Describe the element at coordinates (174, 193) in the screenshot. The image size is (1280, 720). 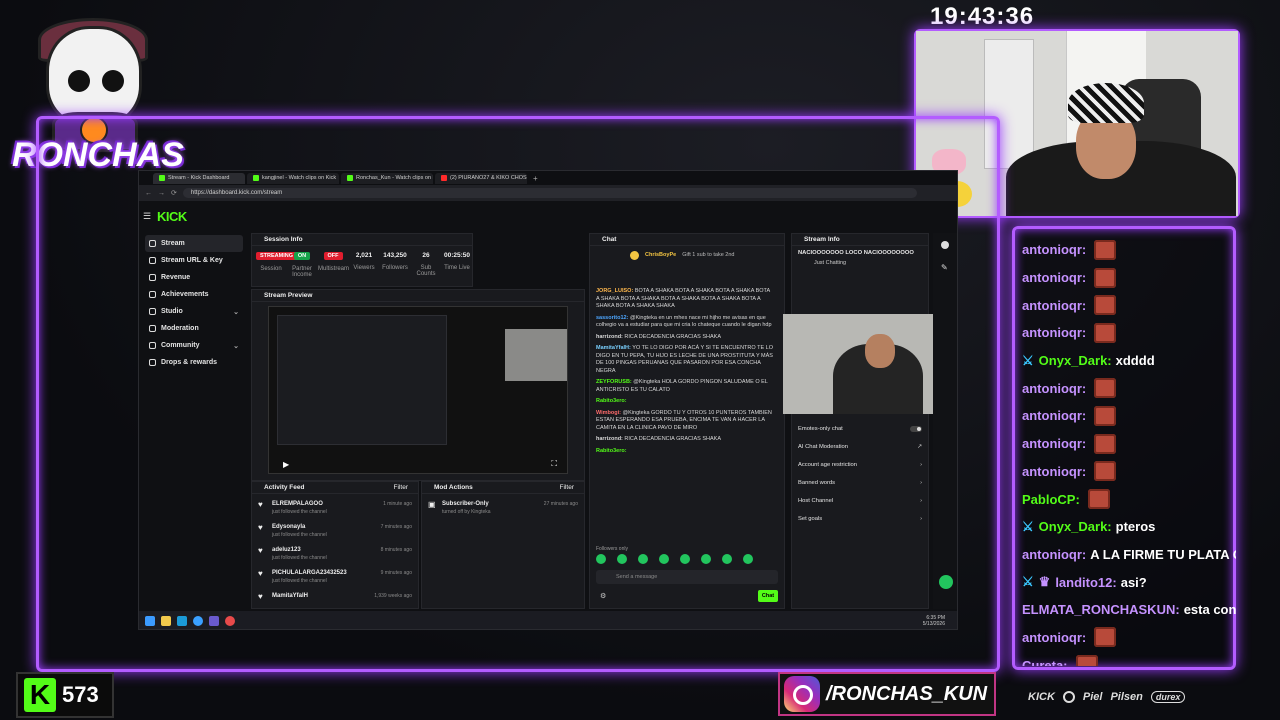
I see `reload-icon: ⟳` at that location.